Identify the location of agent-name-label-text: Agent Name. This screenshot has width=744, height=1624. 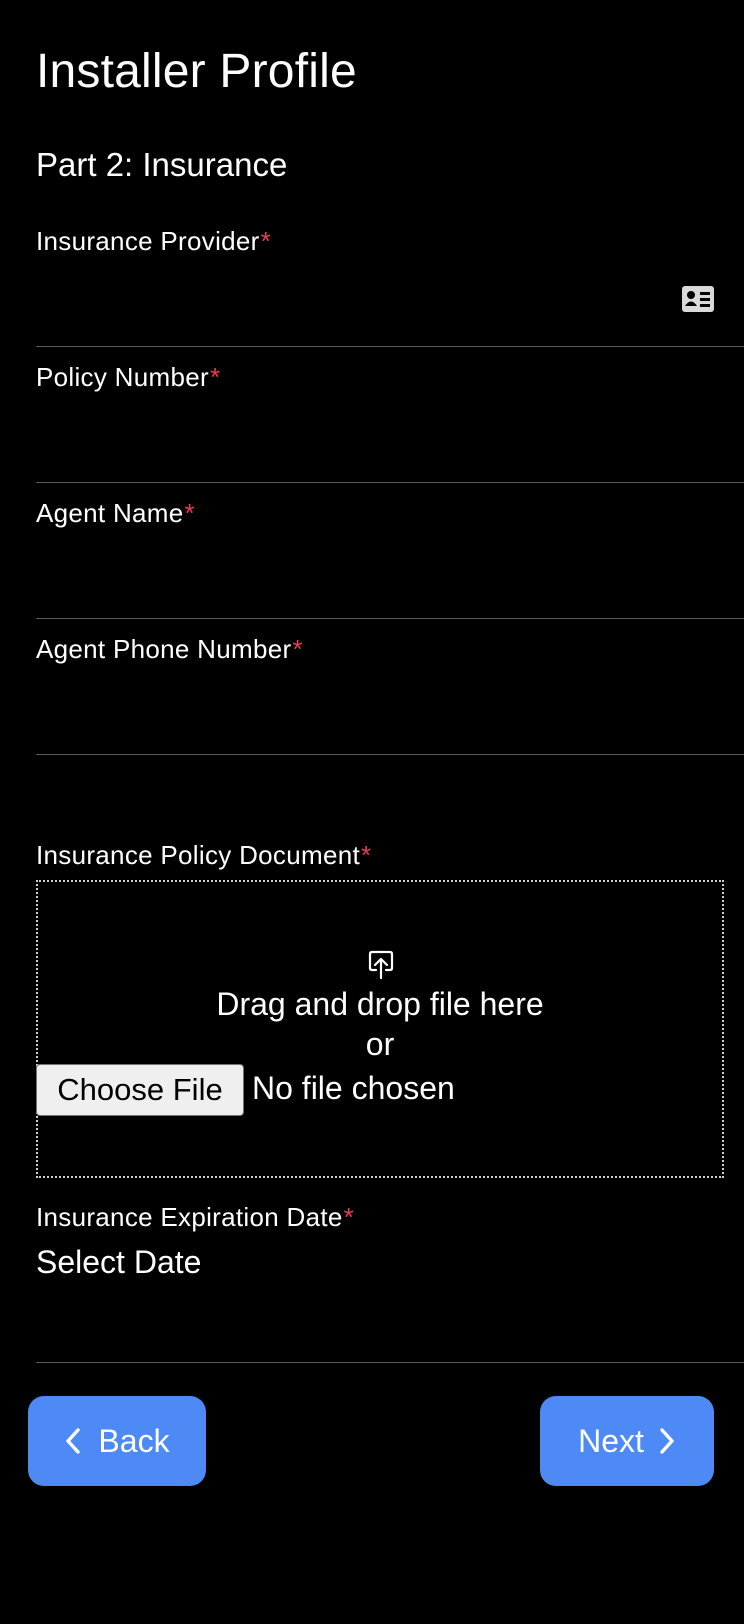
(110, 513).